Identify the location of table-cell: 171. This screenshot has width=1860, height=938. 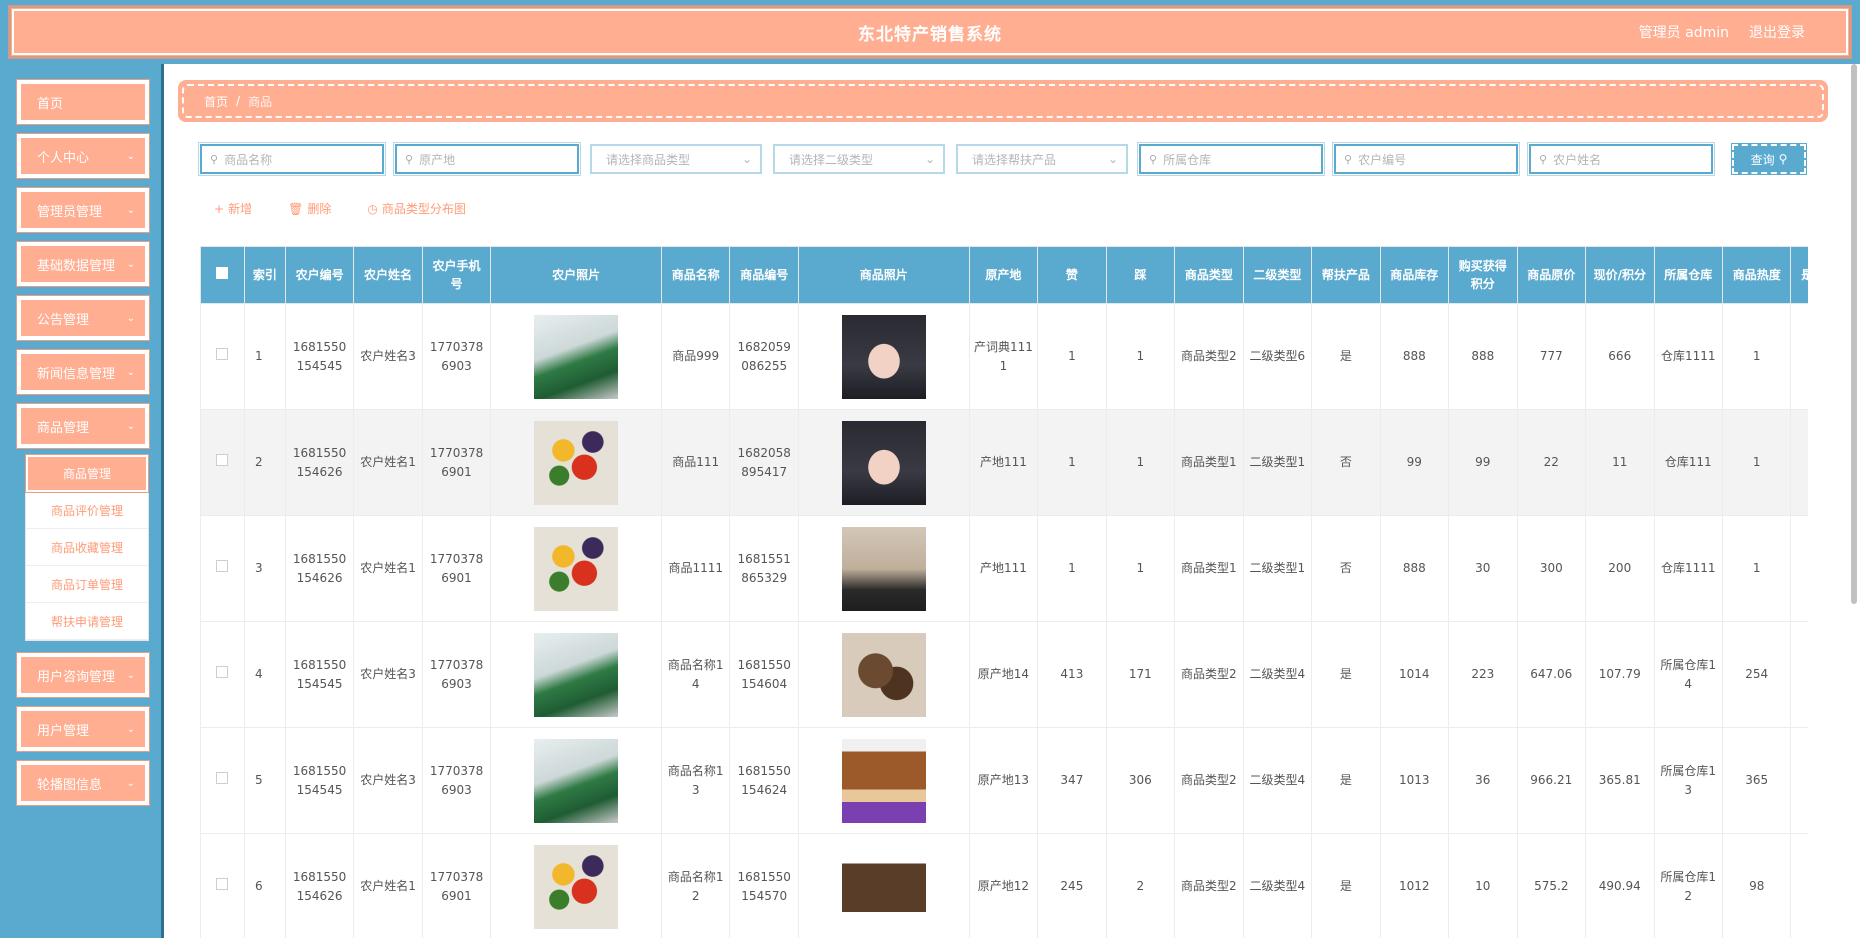
(1140, 674).